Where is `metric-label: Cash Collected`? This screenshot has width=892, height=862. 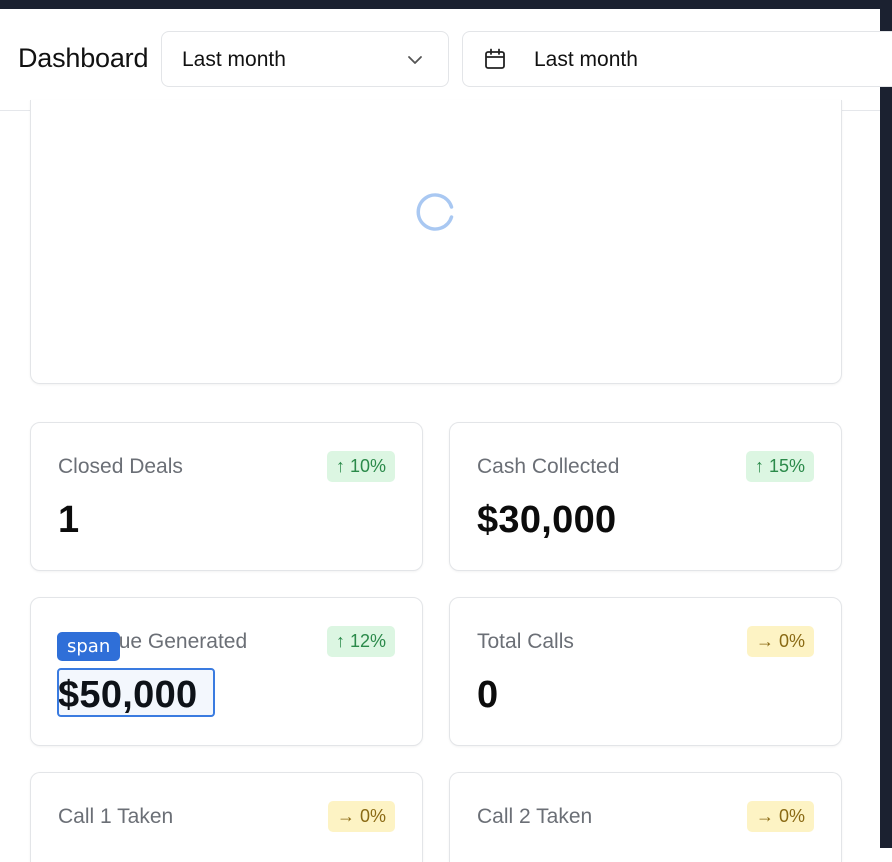
metric-label: Cash Collected is located at coordinates (548, 466).